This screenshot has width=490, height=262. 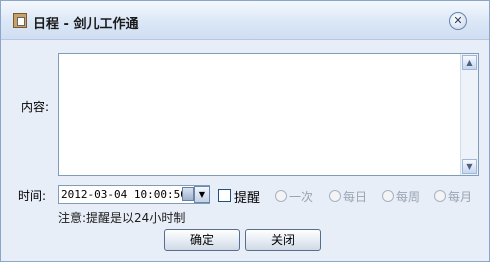 What do you see at coordinates (469, 114) in the screenshot?
I see `textarea-scrollbar: ▲ ▼` at bounding box center [469, 114].